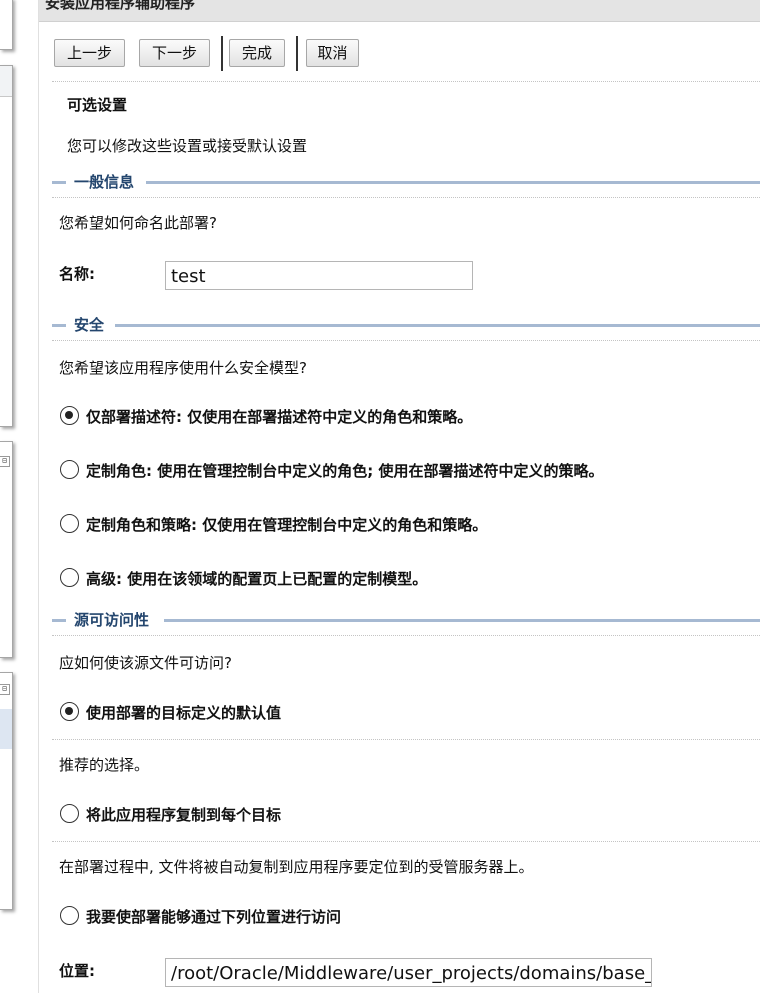 The image size is (760, 993). What do you see at coordinates (183, 368) in the screenshot?
I see `security-question: 您希望该应用程序使用什么安全模型?` at bounding box center [183, 368].